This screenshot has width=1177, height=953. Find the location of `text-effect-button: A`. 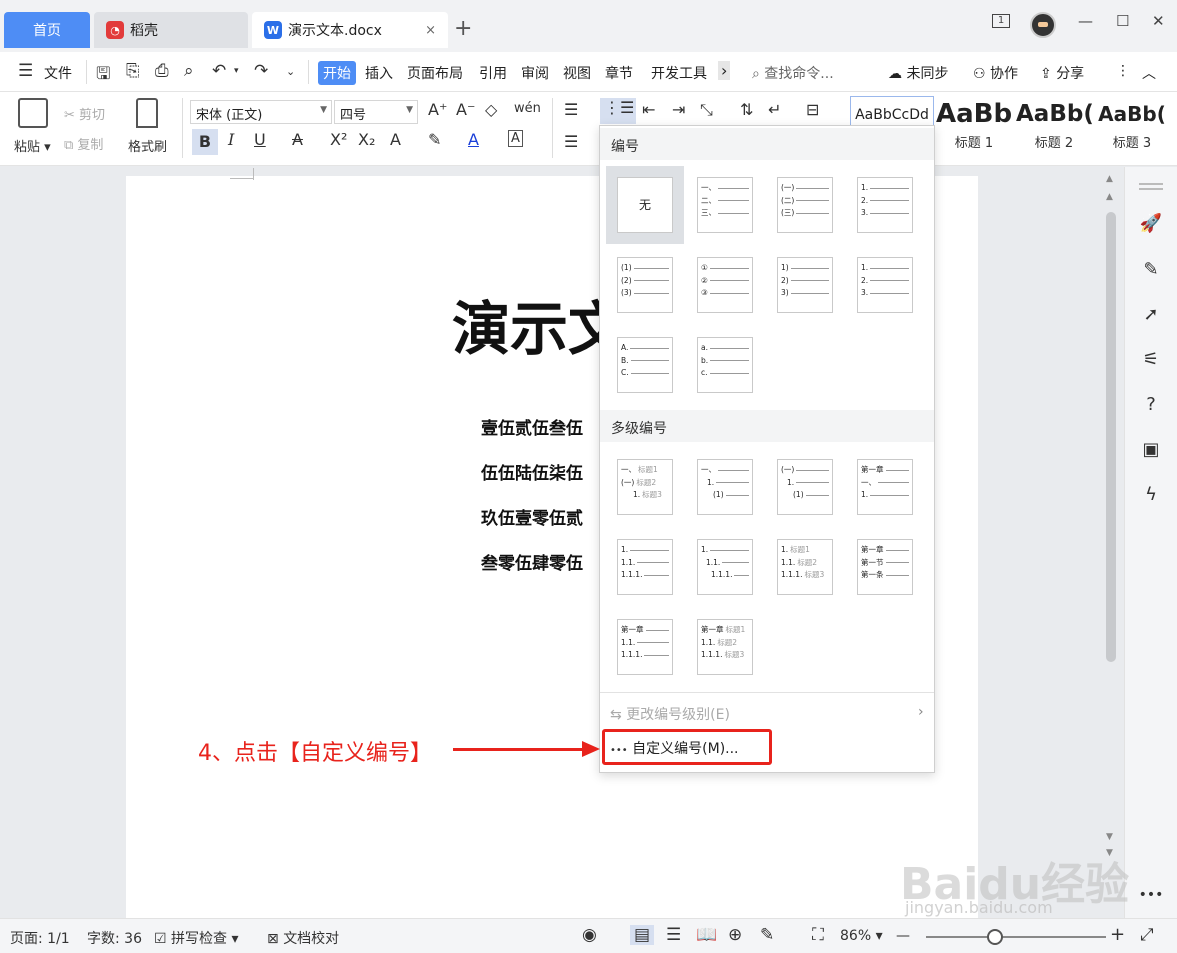

text-effect-button: A is located at coordinates (395, 139).